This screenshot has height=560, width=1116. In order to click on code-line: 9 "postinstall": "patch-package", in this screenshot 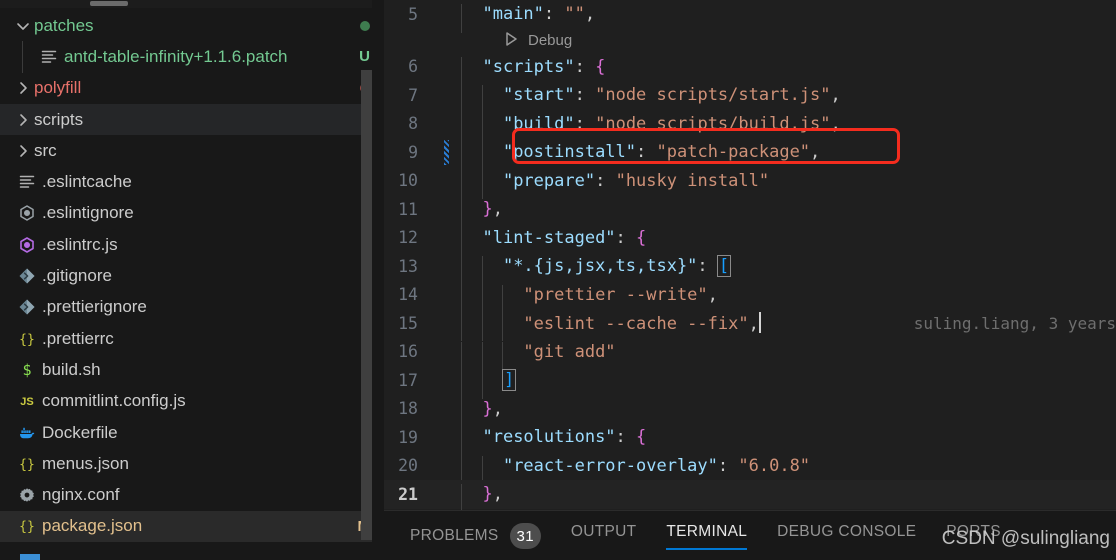, I will do `click(750, 154)`.